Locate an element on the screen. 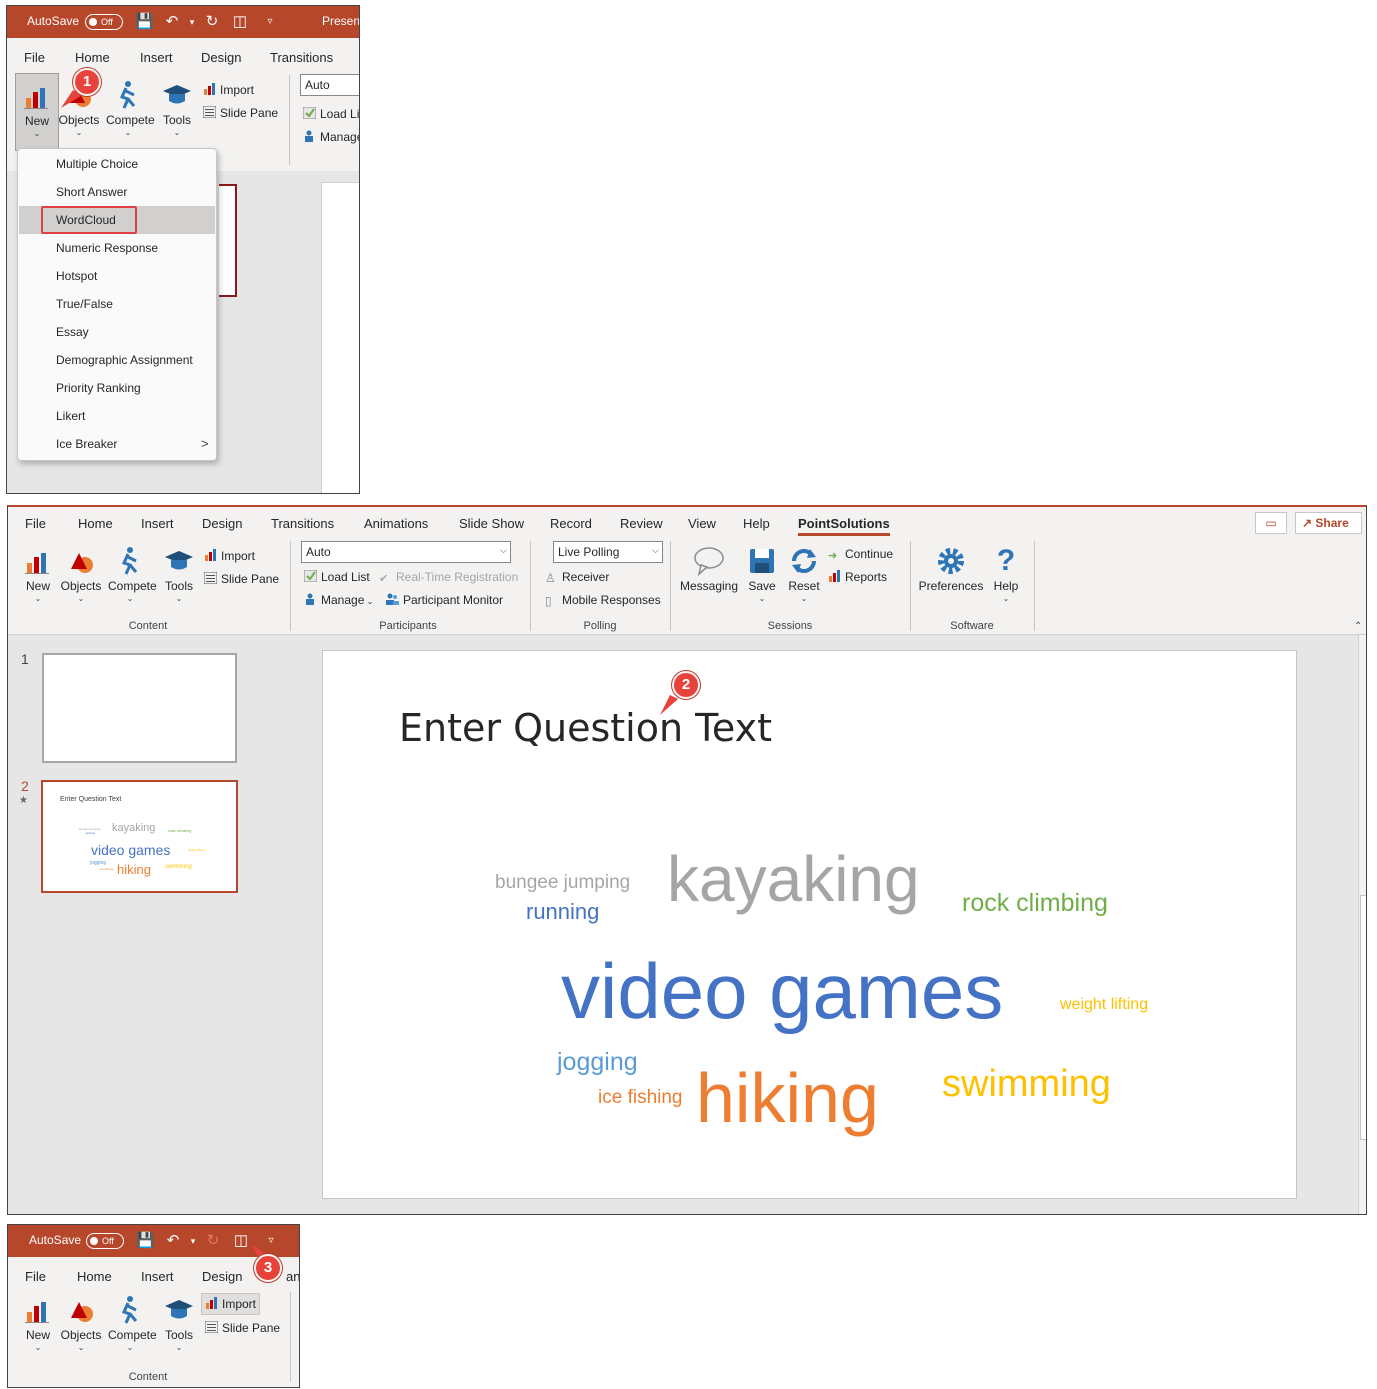  menu-item-likert: Likert is located at coordinates (117, 416).